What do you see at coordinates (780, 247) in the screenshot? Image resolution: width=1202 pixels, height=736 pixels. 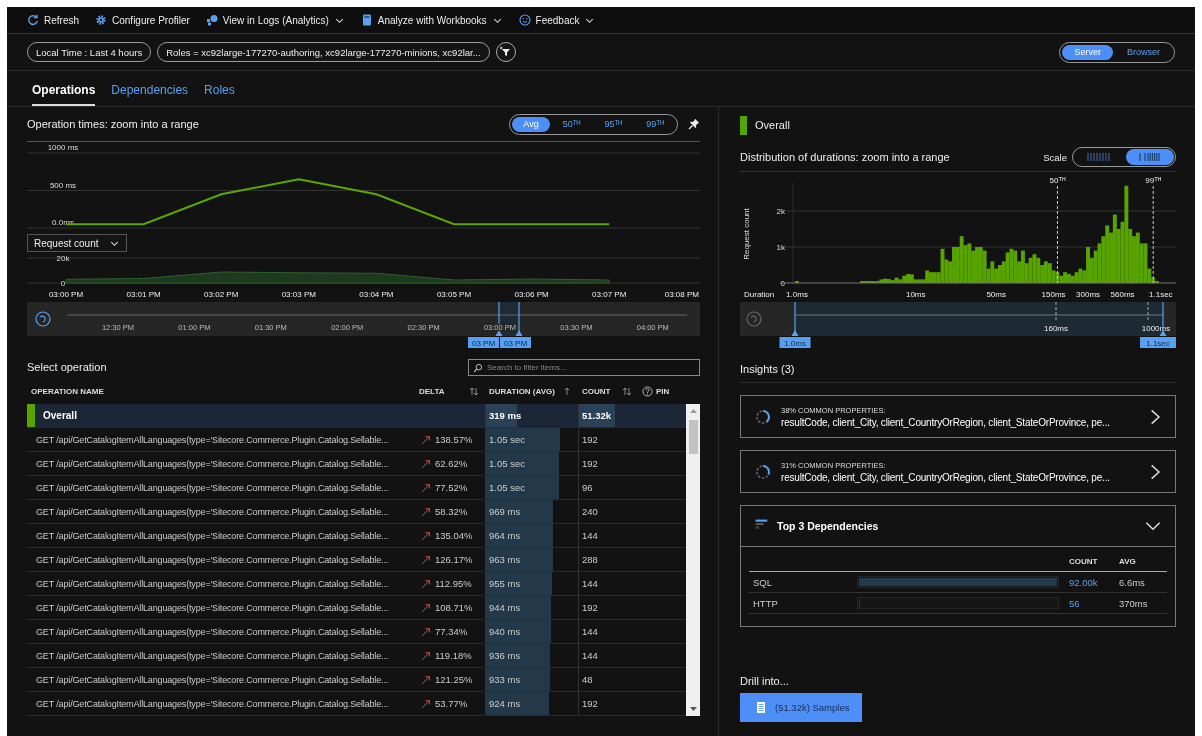 I see `axis-label: 1k` at bounding box center [780, 247].